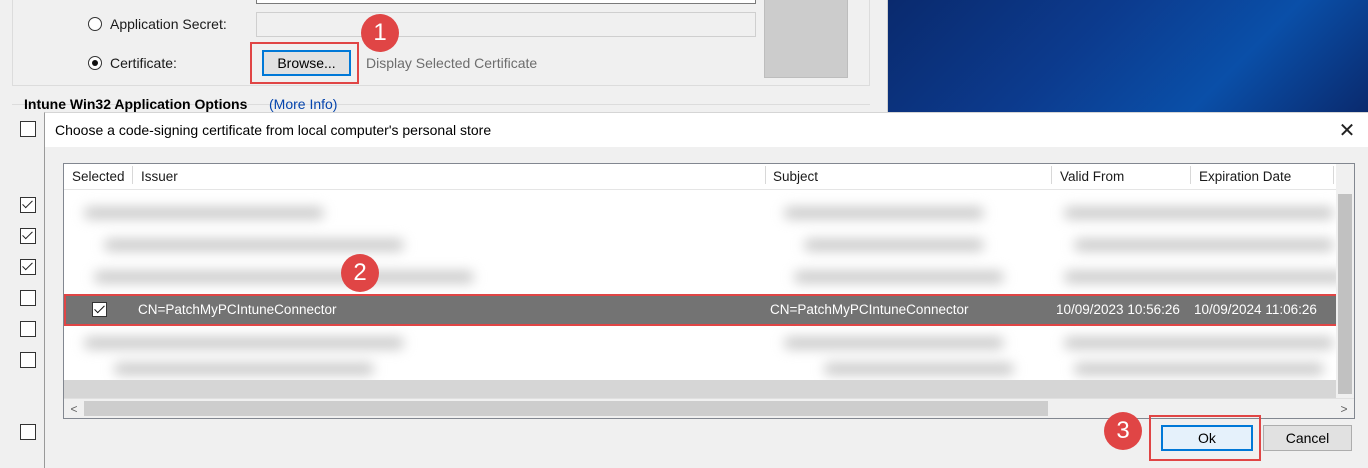 The width and height of the screenshot is (1368, 468). What do you see at coordinates (136, 104) in the screenshot?
I see `intune-section-title: Intune Win32 Application Options` at bounding box center [136, 104].